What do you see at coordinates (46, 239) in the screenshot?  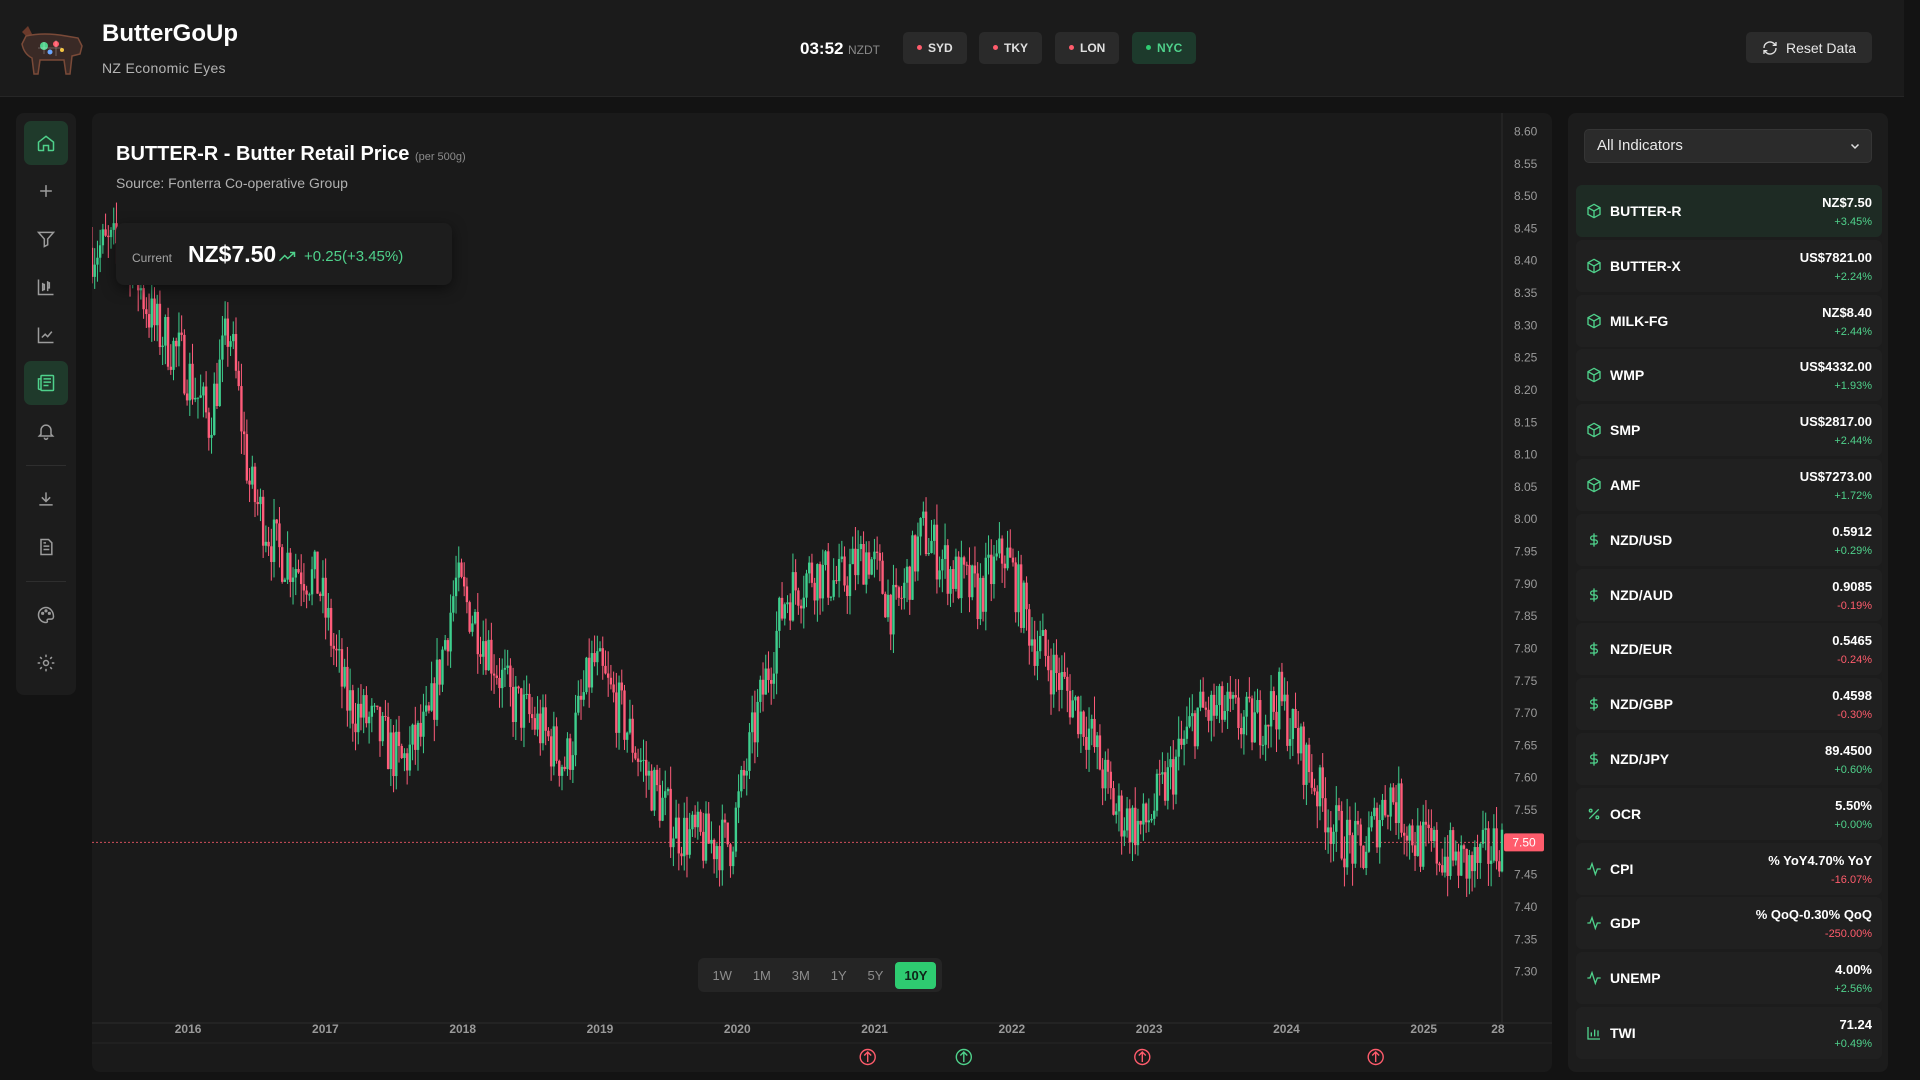 I see `filter-button` at bounding box center [46, 239].